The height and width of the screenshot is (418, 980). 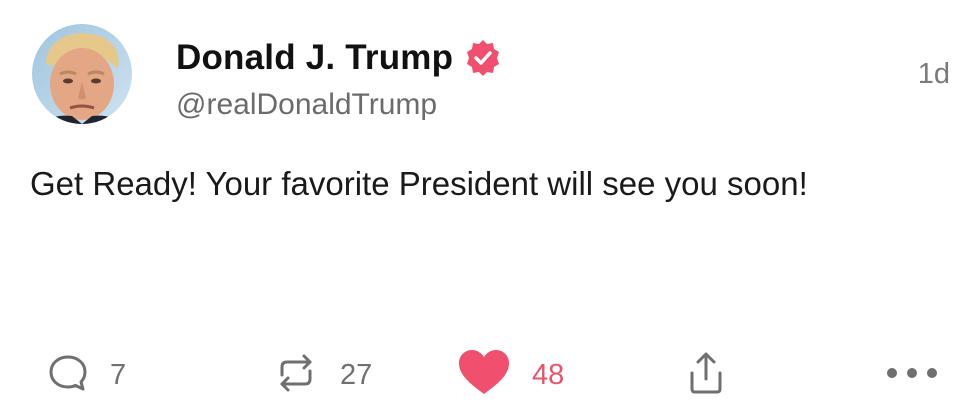 I want to click on like-count: 48, so click(x=548, y=374).